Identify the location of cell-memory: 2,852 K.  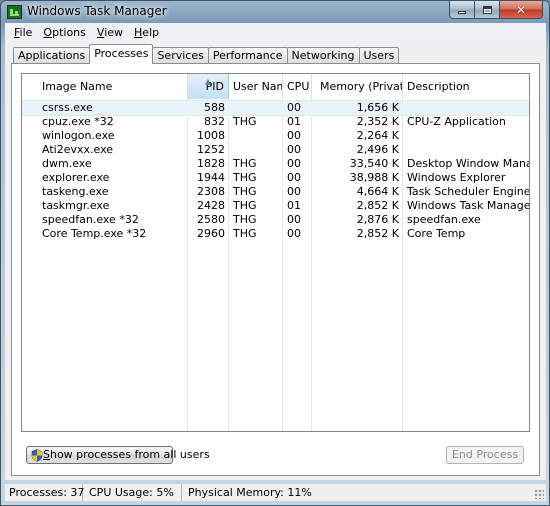
(377, 233).